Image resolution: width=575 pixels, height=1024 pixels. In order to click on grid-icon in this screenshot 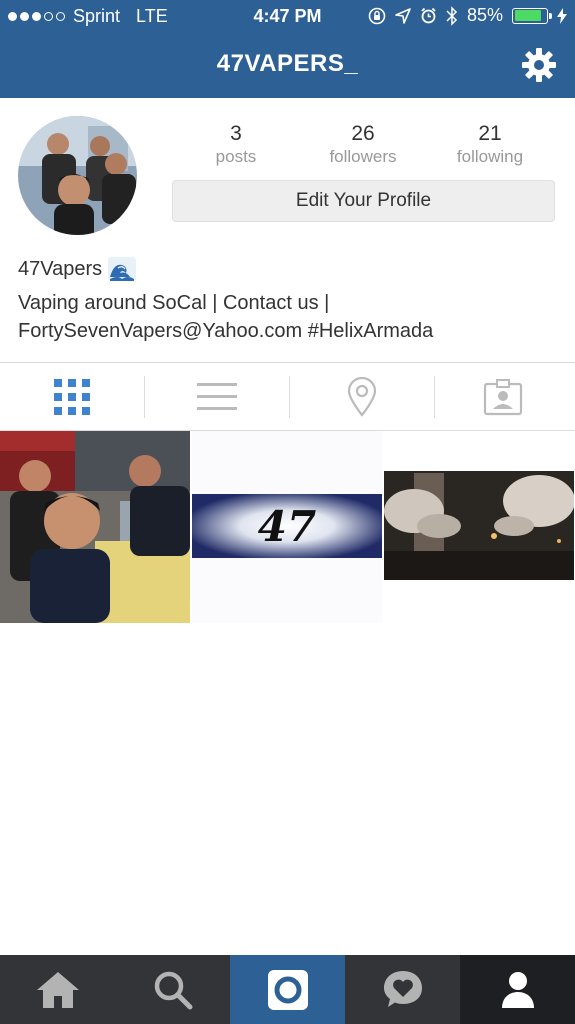, I will do `click(72, 396)`.